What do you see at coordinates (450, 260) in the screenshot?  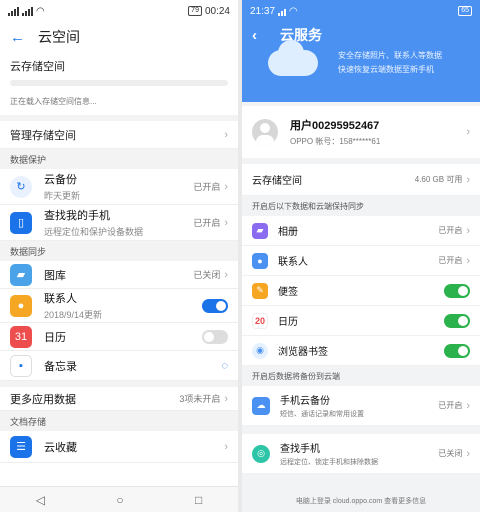 I see `contacts-status: 已开启` at bounding box center [450, 260].